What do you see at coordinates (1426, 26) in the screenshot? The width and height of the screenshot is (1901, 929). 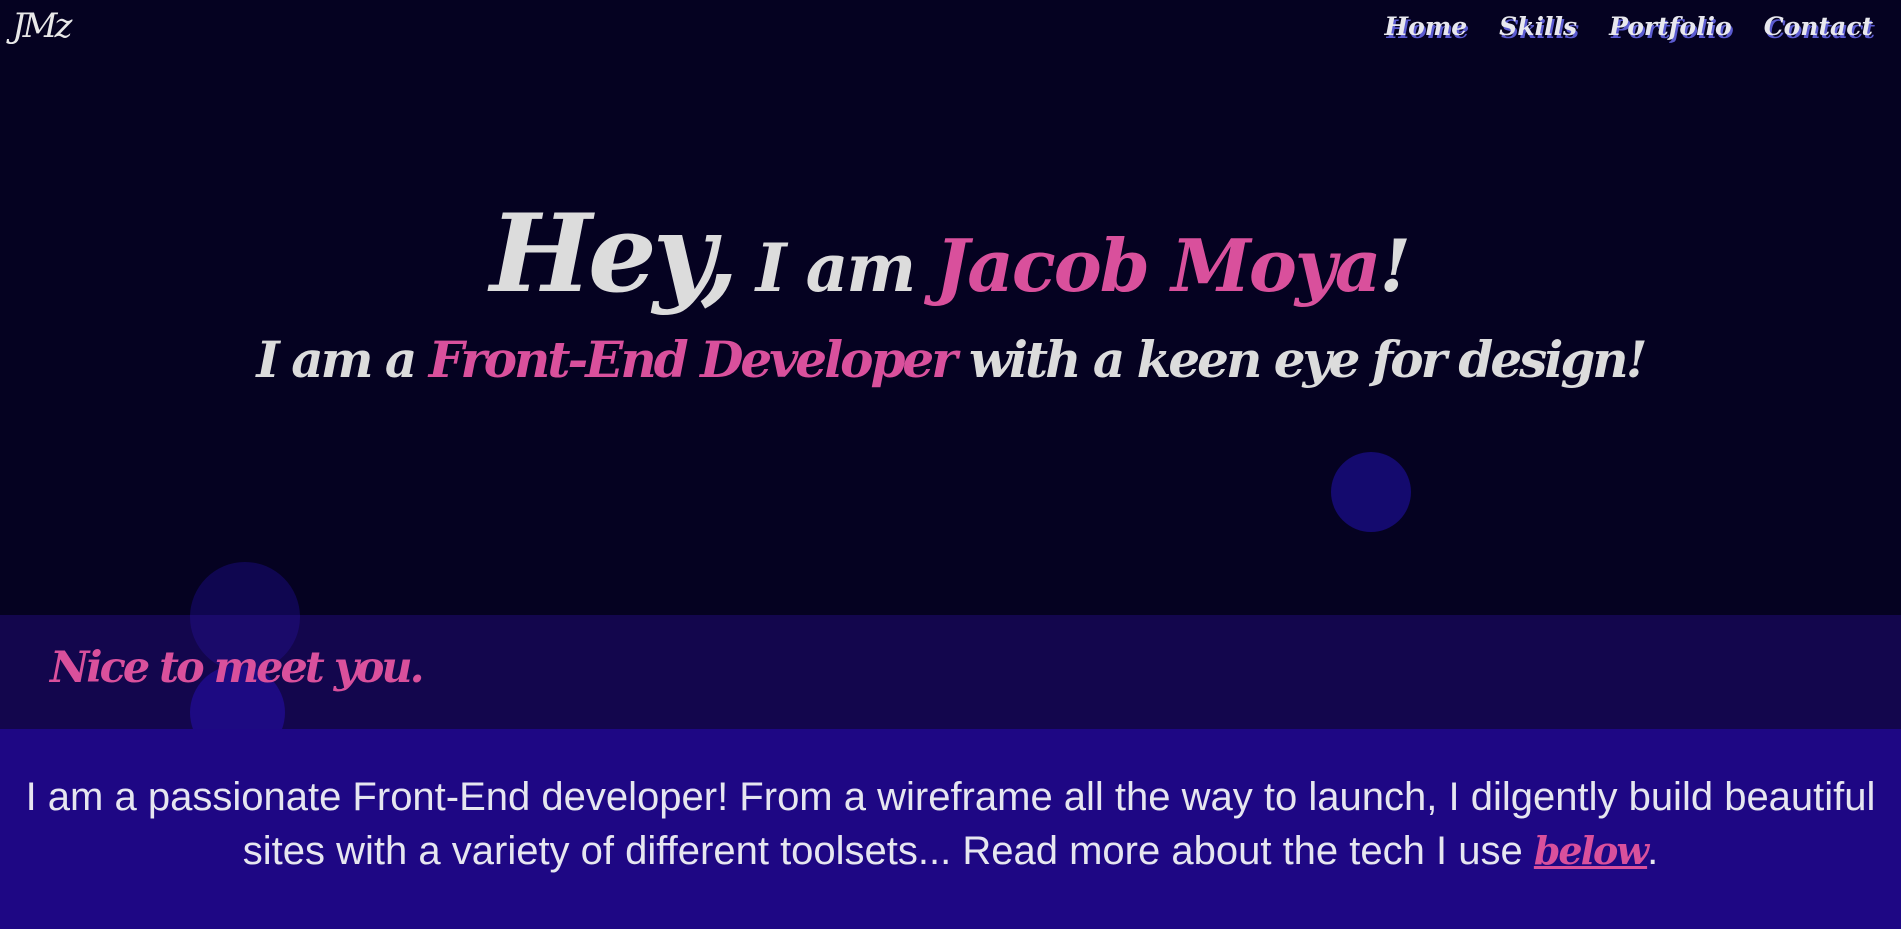 I see `nav-home-link: Home` at bounding box center [1426, 26].